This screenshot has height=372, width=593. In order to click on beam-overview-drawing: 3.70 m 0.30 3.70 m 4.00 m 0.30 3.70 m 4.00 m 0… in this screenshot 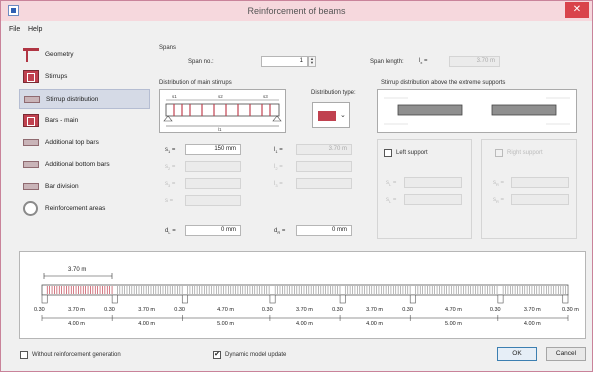, I will do `click(306, 297)`.